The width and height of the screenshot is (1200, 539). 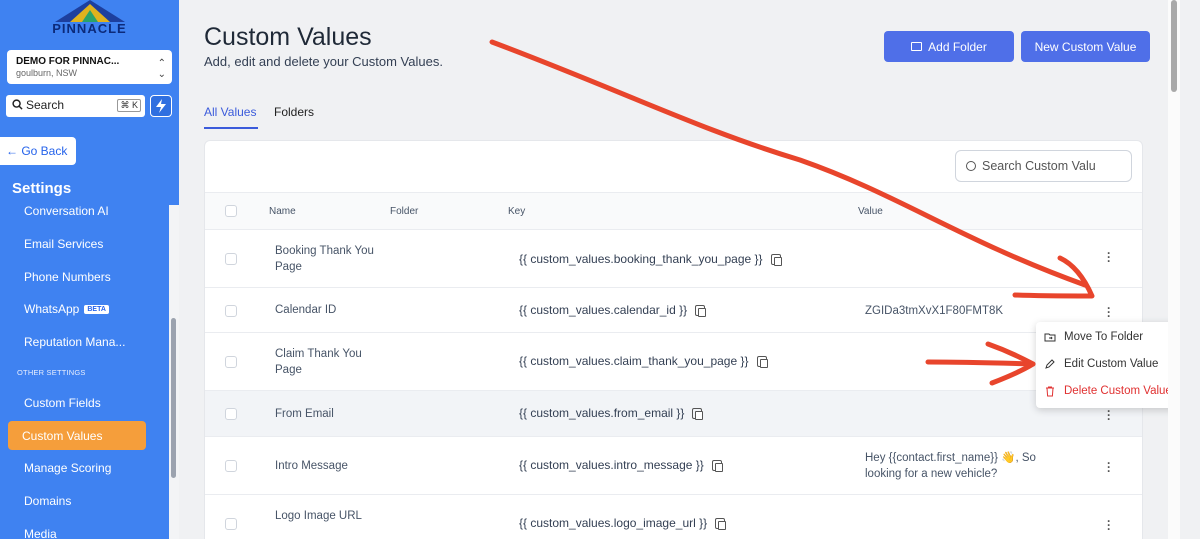 I want to click on page-title: Custom Values, so click(x=288, y=37).